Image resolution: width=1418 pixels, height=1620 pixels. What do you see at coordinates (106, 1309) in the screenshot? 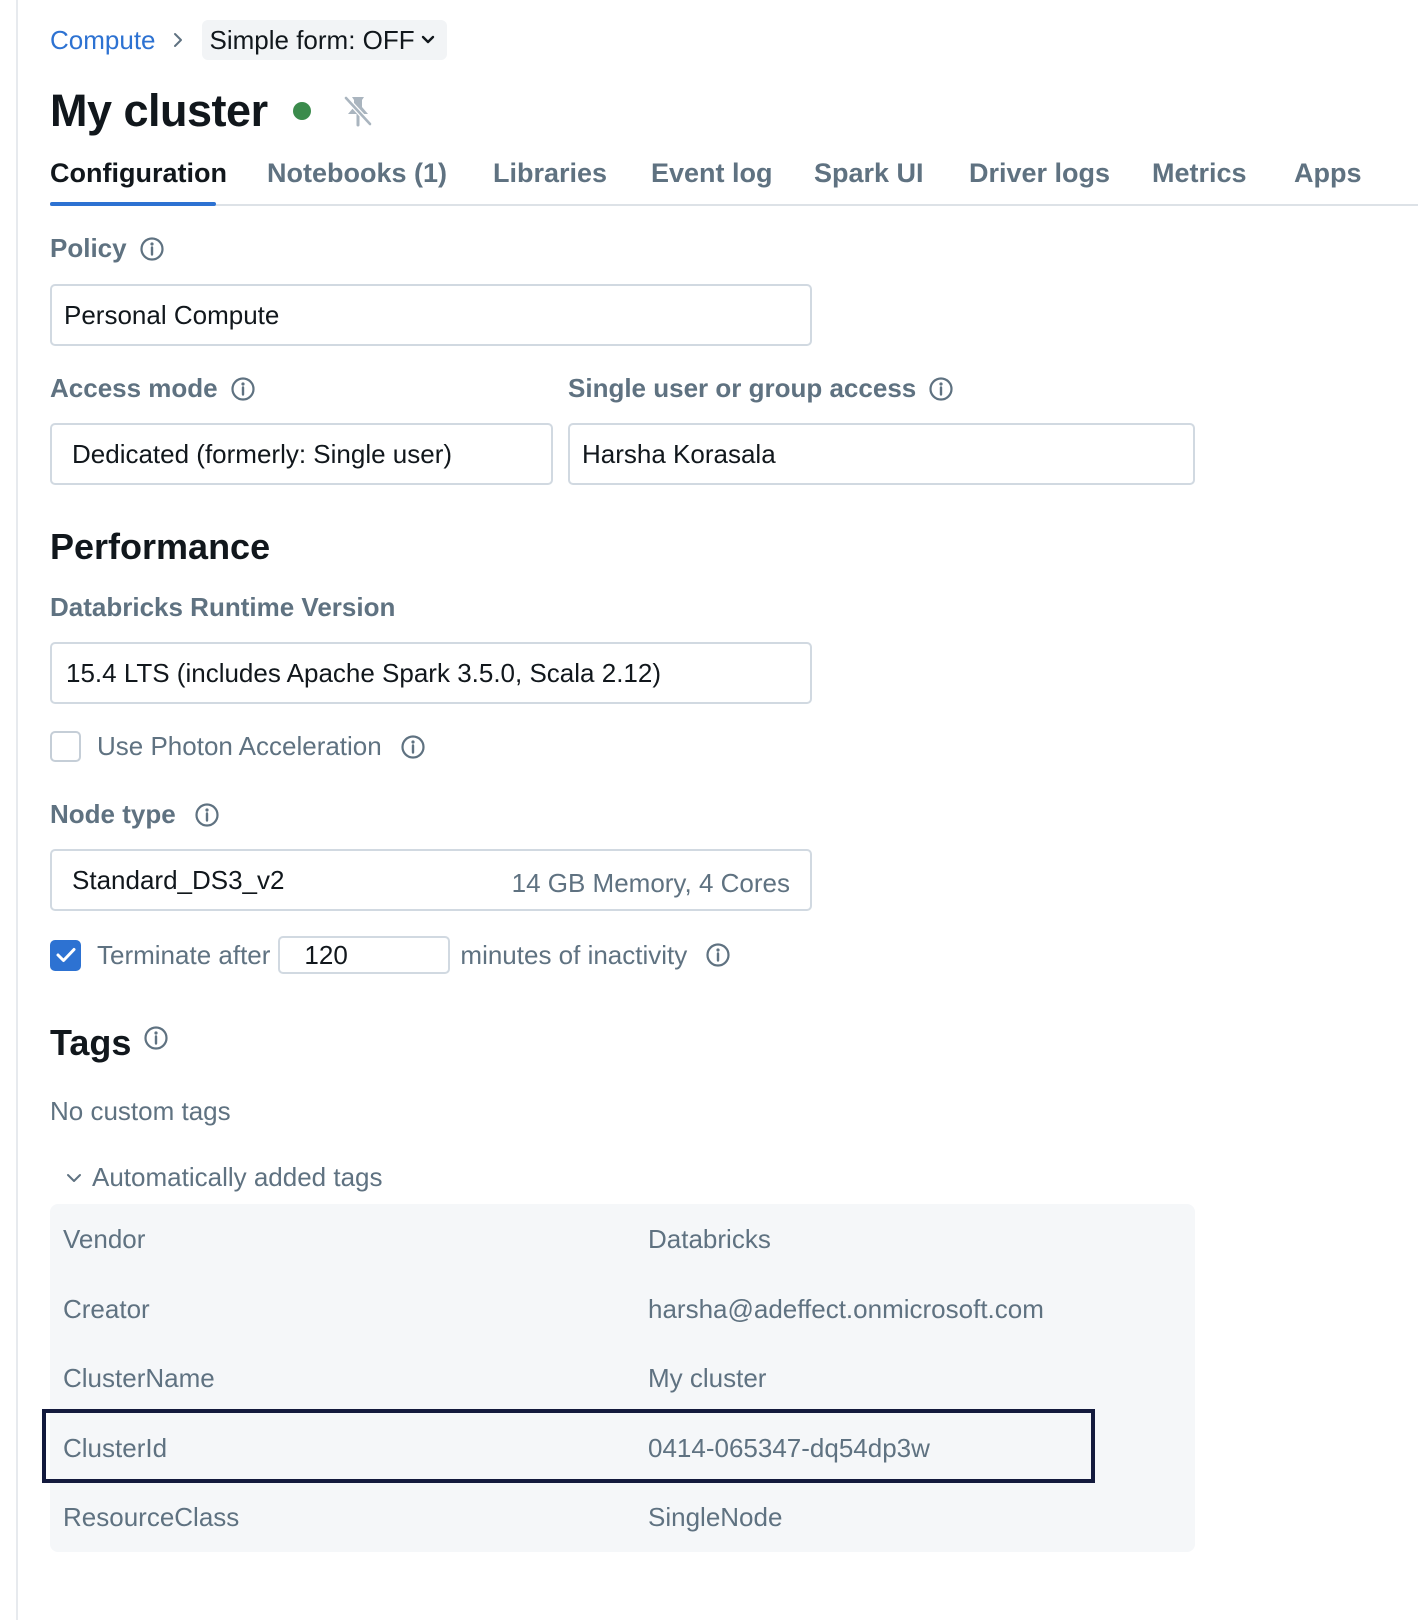
I see `tag-key: Creator` at bounding box center [106, 1309].